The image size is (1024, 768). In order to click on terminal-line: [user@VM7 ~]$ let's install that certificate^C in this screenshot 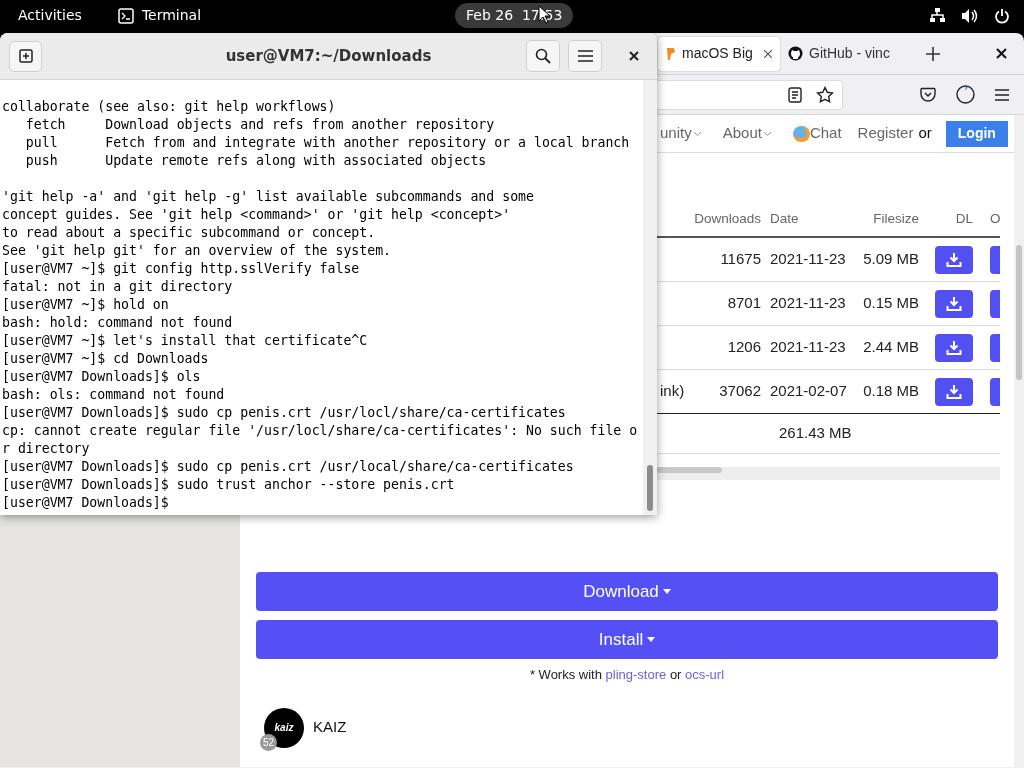, I will do `click(185, 341)`.